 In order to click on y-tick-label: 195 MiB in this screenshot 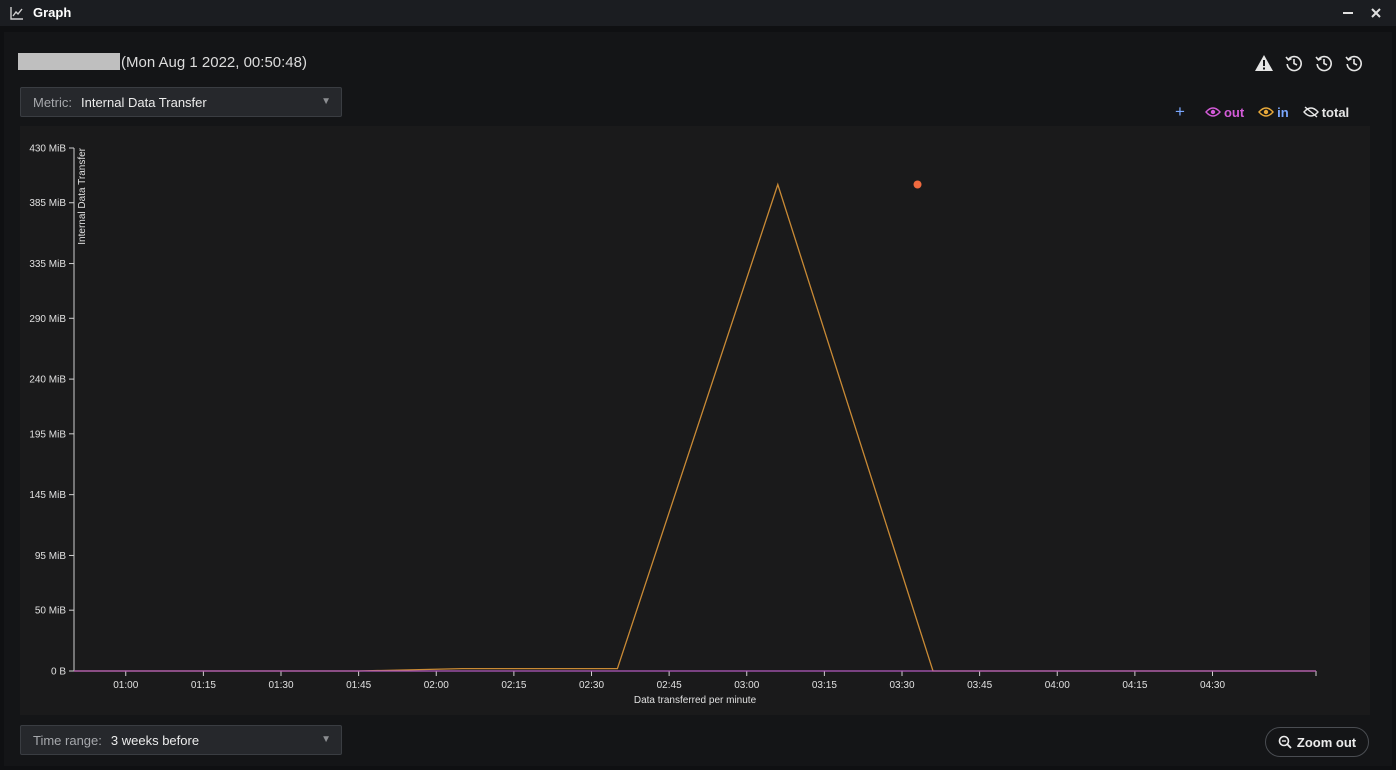, I will do `click(47, 434)`.